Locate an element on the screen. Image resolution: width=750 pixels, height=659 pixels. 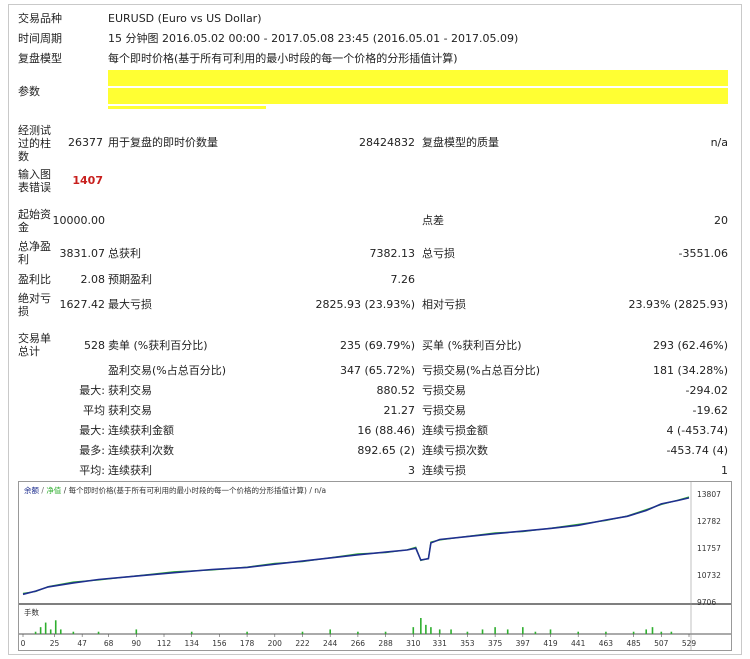
model-value: 每个即时价格(基于所有可利用的最小时段的每一个价格的分形插值计算) is located at coordinates (283, 58).